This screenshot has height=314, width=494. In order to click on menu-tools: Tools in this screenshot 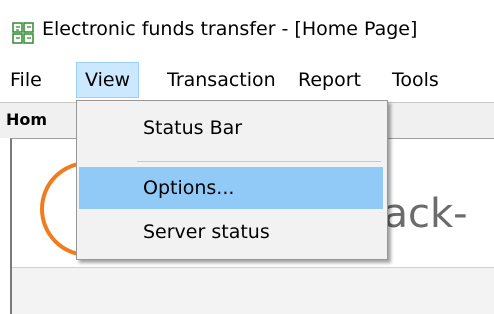, I will do `click(415, 80)`.